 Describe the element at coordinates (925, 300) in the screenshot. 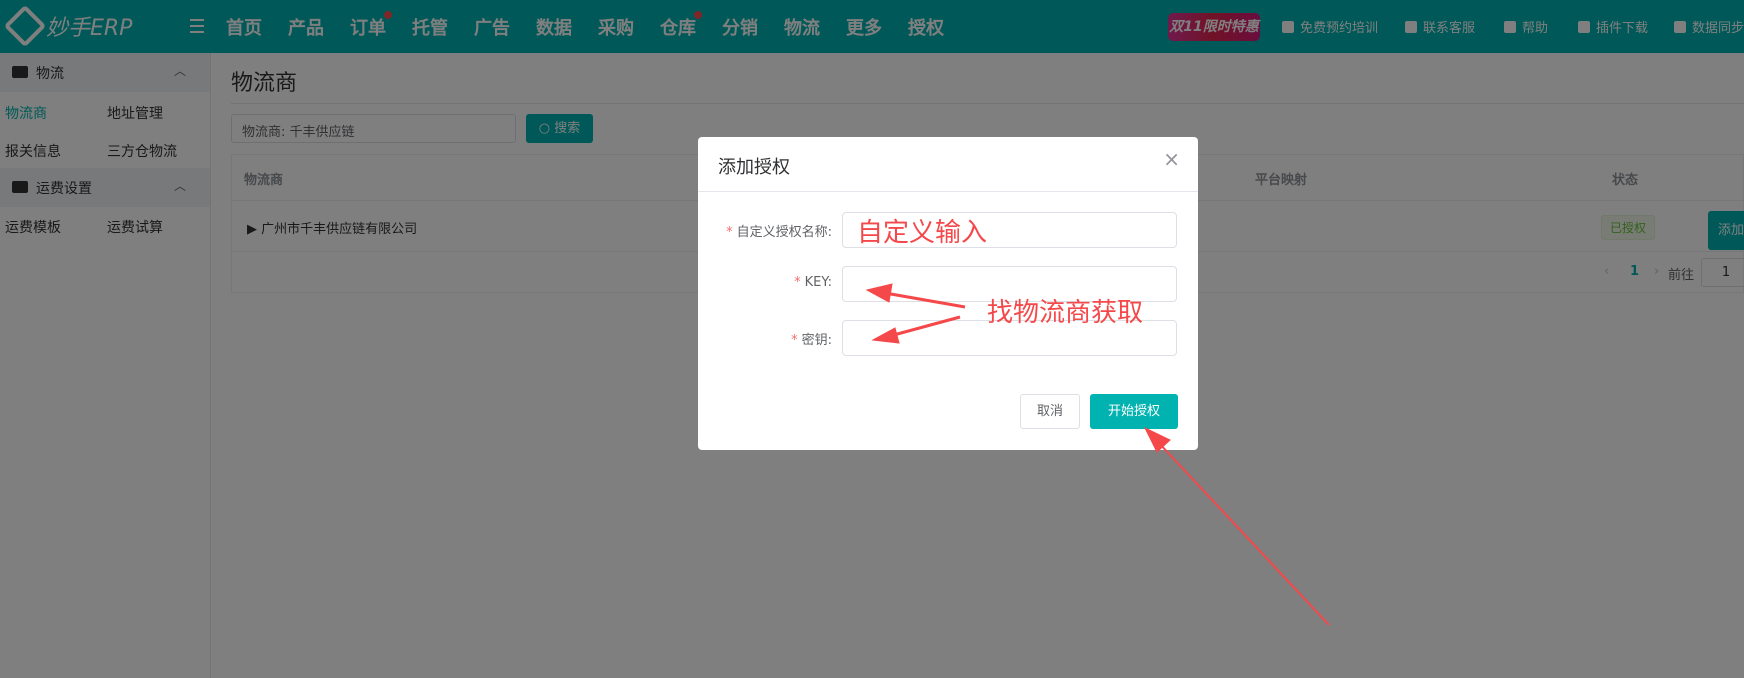

I see `arrow-to-key` at that location.